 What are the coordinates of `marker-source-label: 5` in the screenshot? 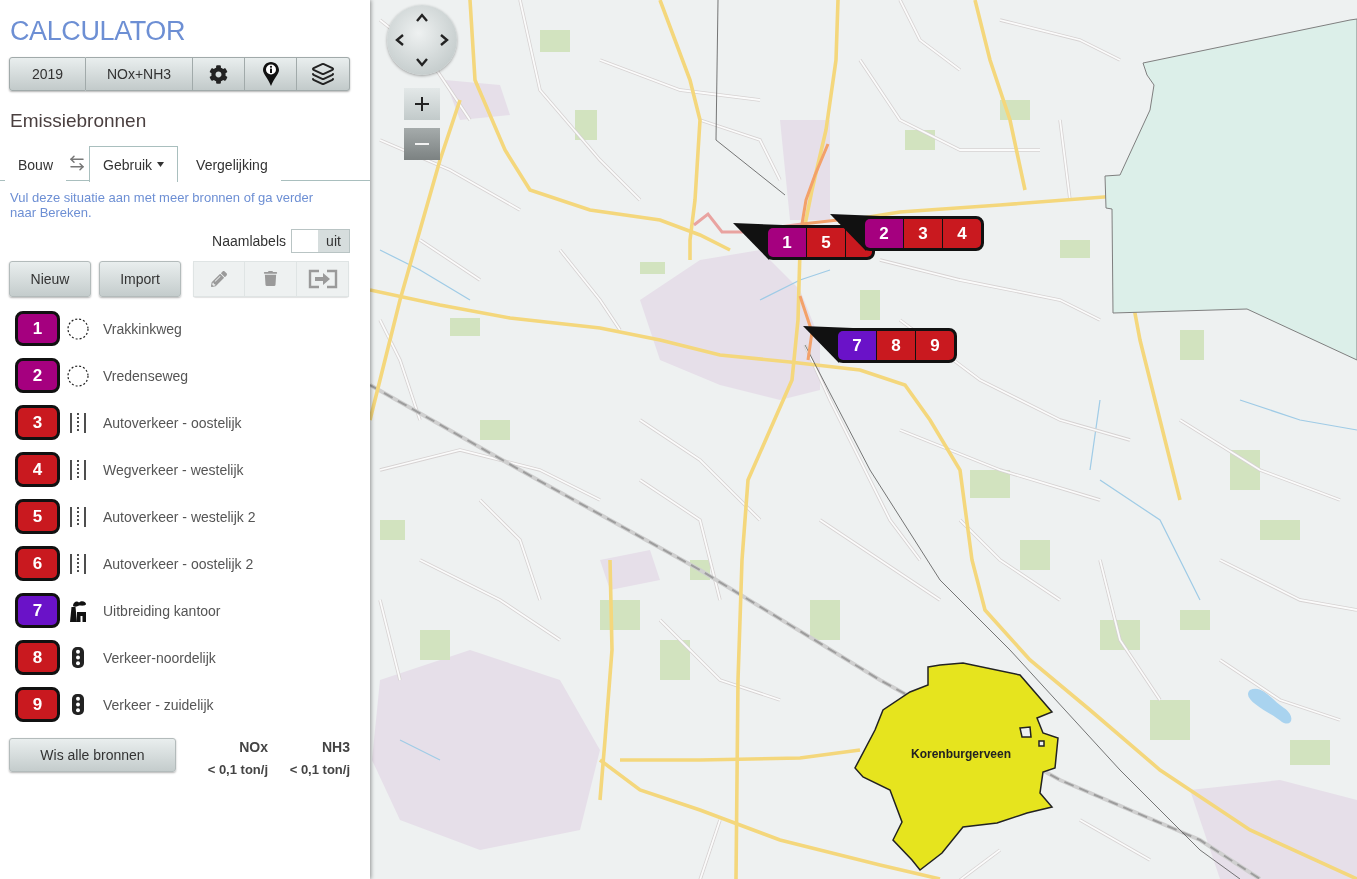 It's located at (826, 242).